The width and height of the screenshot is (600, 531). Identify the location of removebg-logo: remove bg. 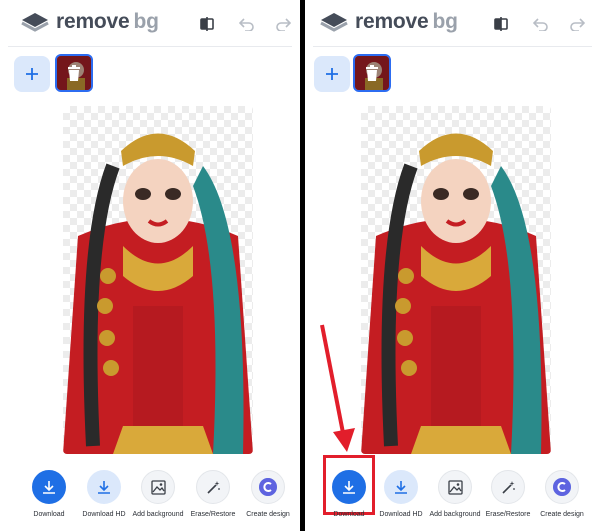
(89, 22).